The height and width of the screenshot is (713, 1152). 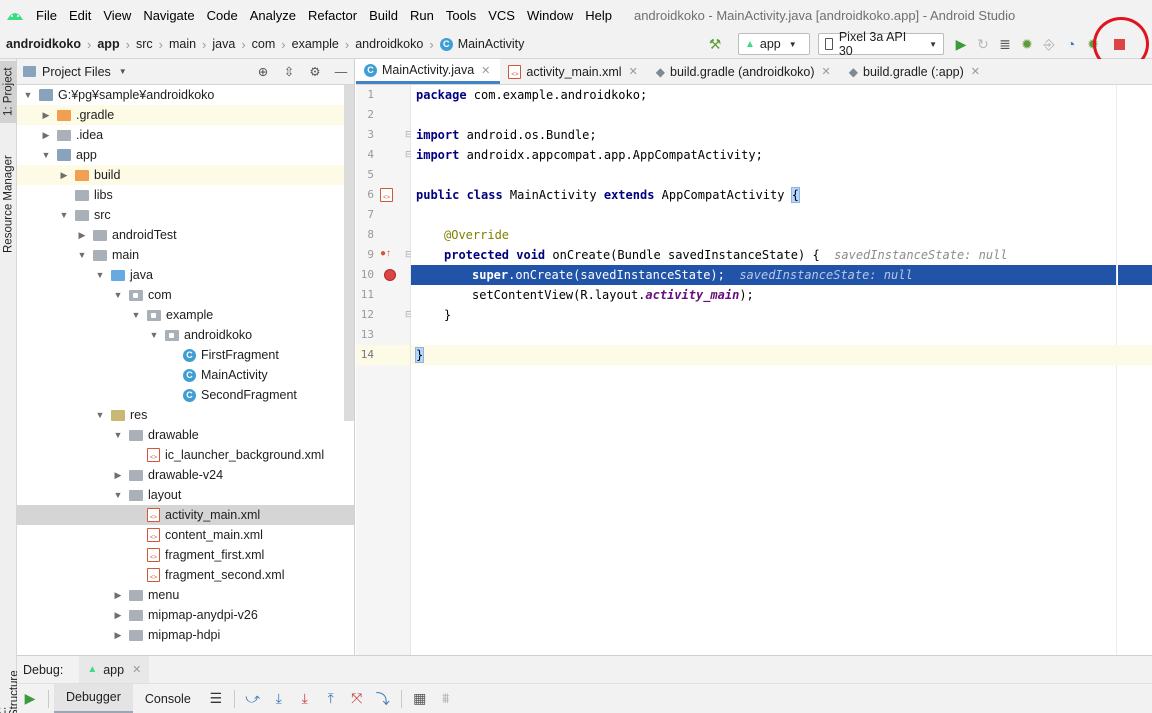 I want to click on breadcrumb-module: app, so click(x=108, y=44).